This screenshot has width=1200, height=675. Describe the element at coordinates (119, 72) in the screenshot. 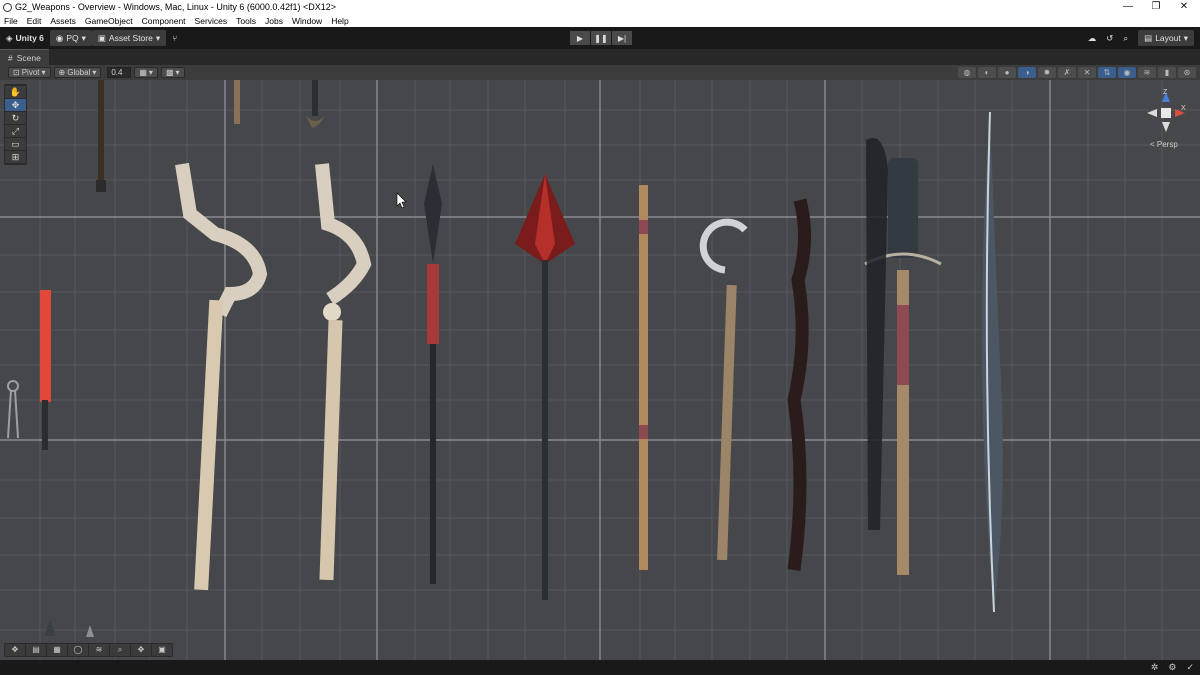

I see `snap-increment-field: 0.4` at that location.